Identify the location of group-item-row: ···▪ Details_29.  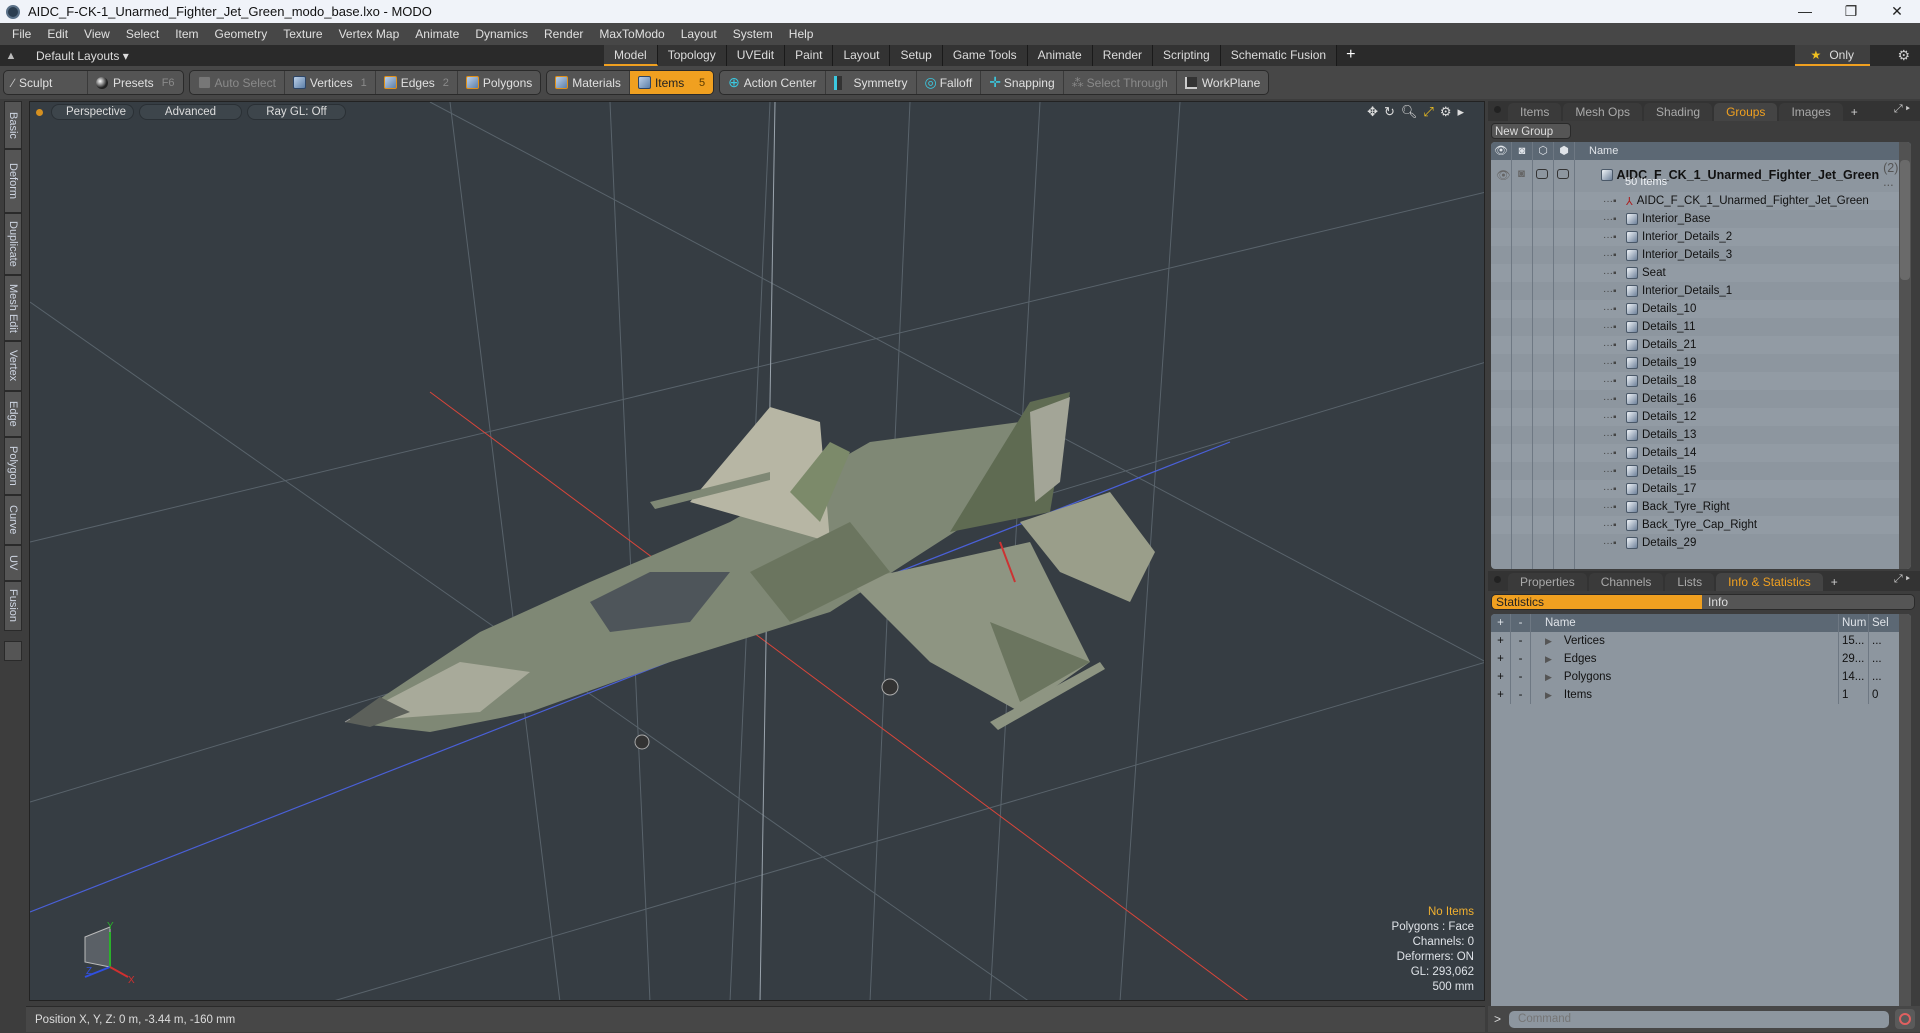
(1701, 543).